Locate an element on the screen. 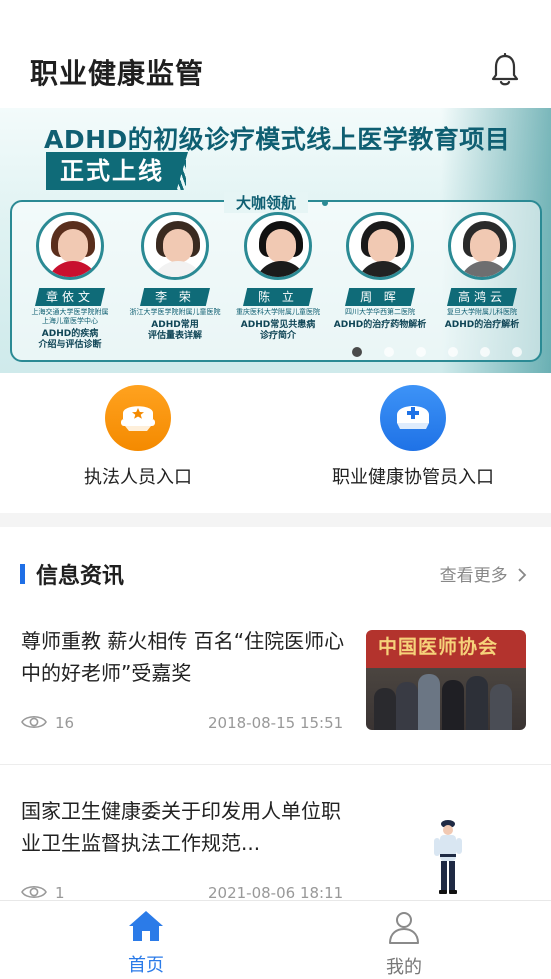 The height and width of the screenshot is (979, 551). health-coordinator-entry-button: 职业健康协管员入口 is located at coordinates (413, 437).